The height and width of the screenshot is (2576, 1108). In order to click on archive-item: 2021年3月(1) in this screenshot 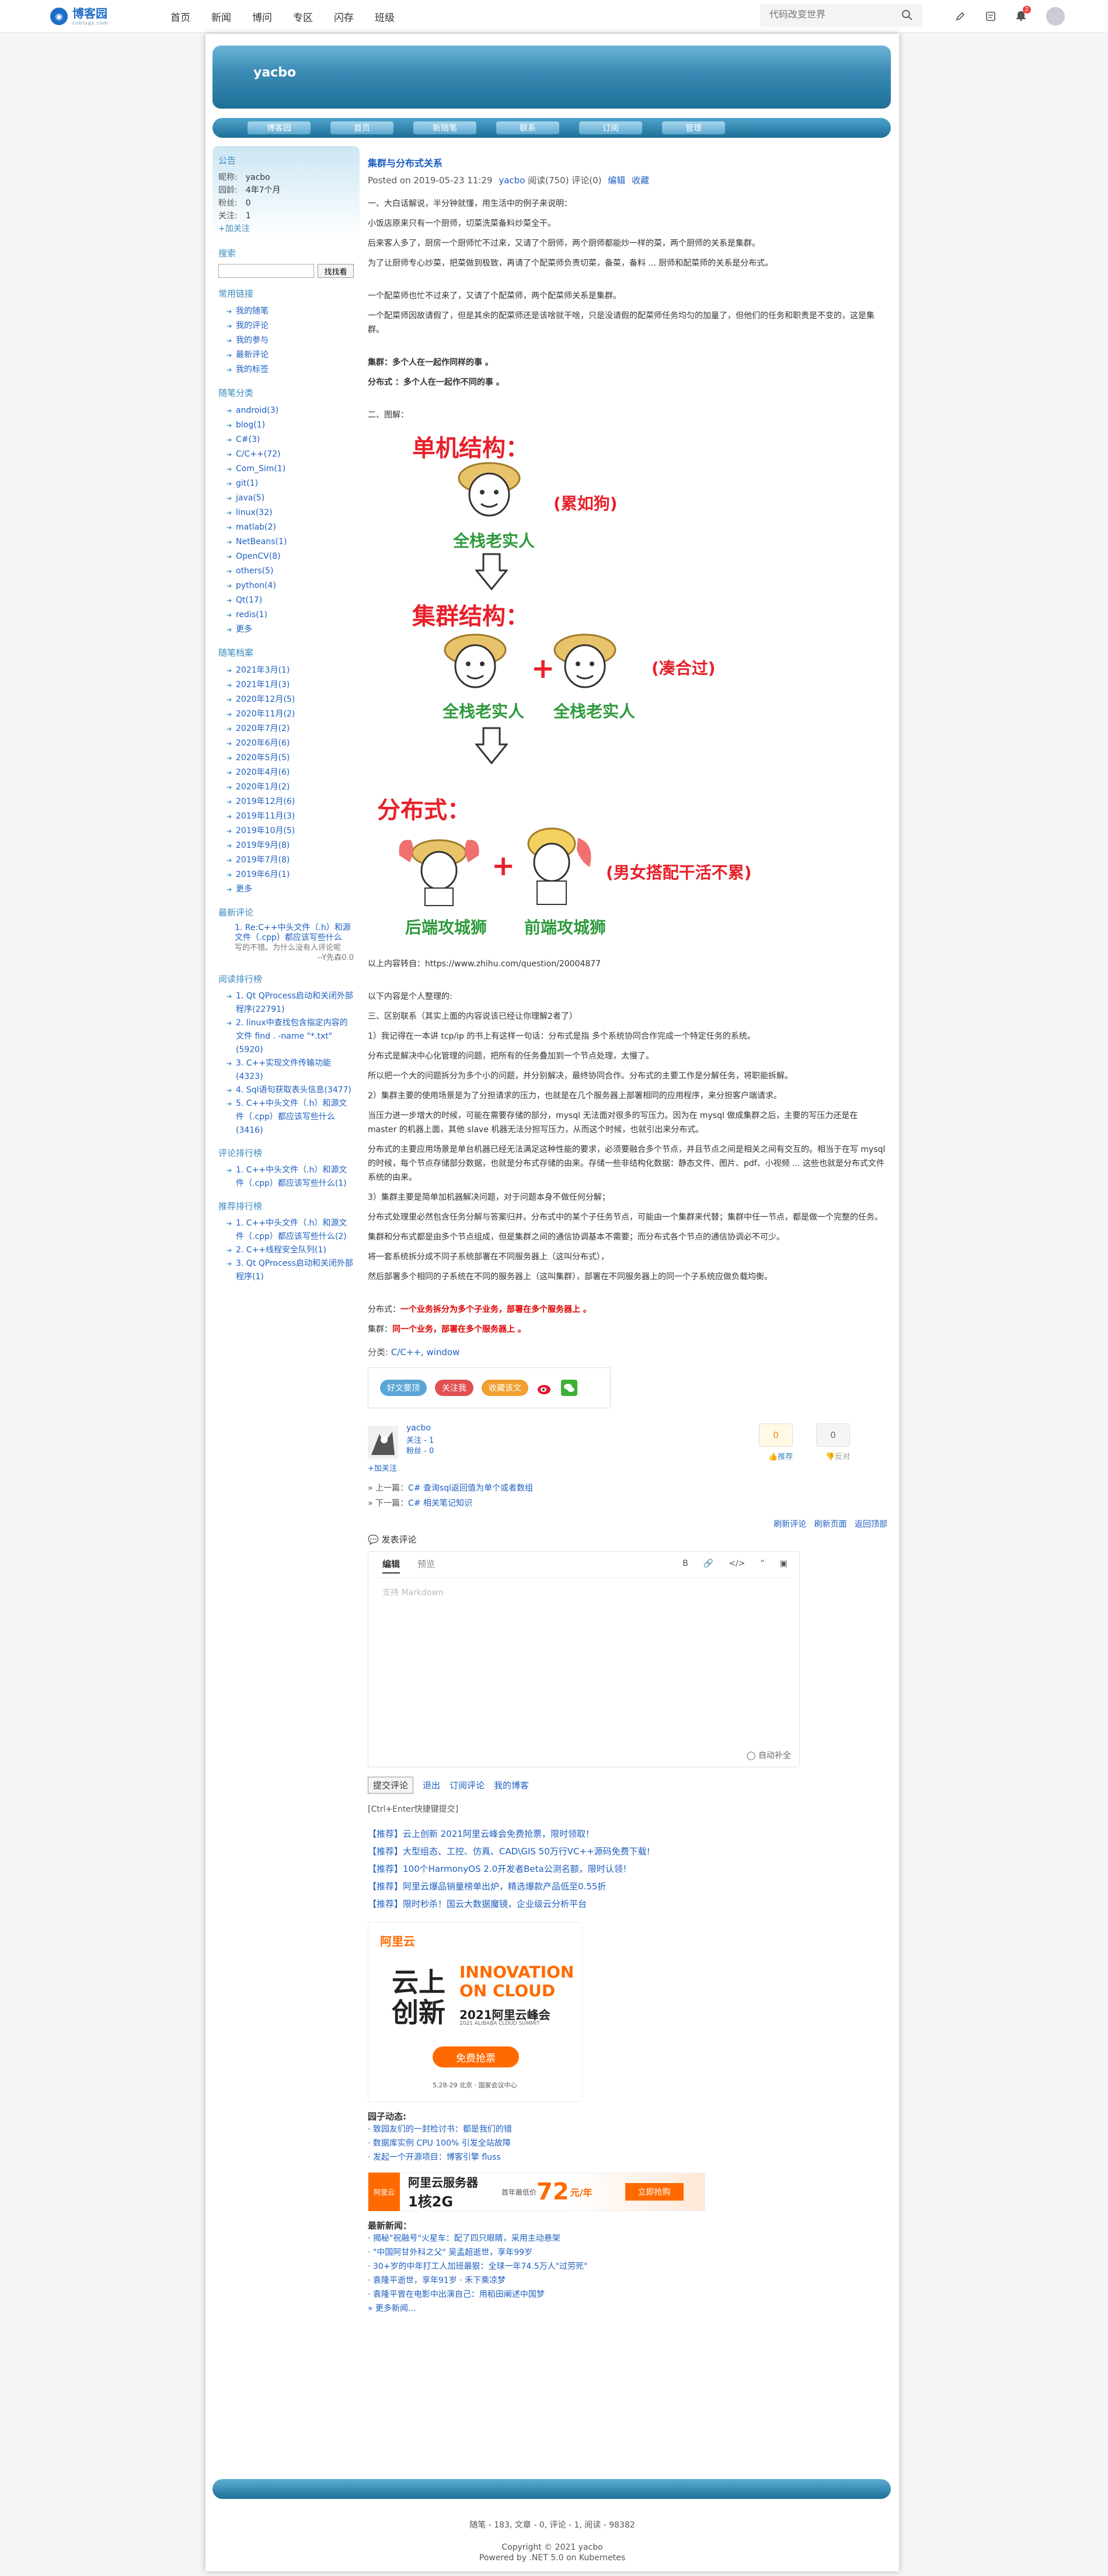, I will do `click(286, 670)`.